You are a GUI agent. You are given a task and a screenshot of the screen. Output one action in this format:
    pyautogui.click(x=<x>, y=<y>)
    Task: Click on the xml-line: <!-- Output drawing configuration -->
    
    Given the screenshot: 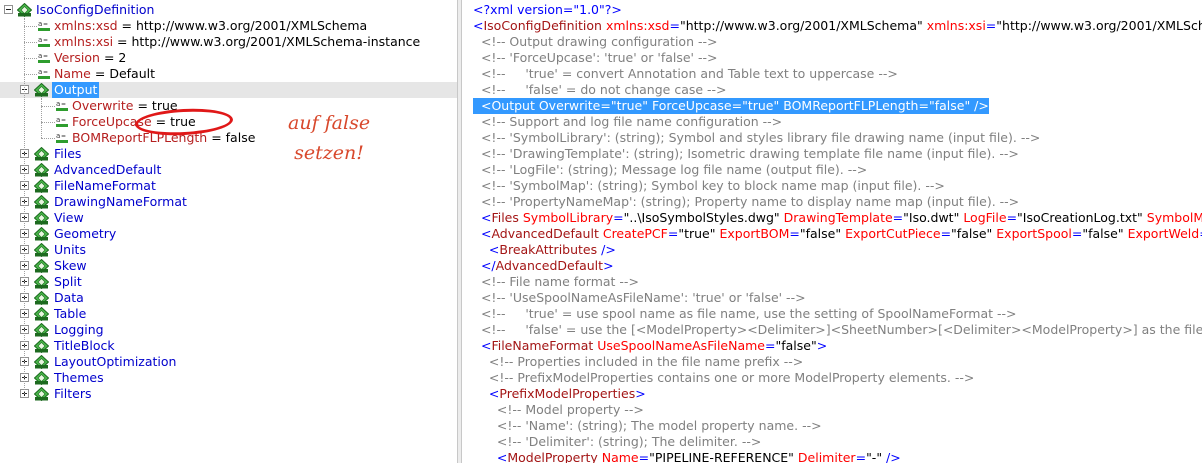 What is the action you would take?
    pyautogui.click(x=595, y=42)
    